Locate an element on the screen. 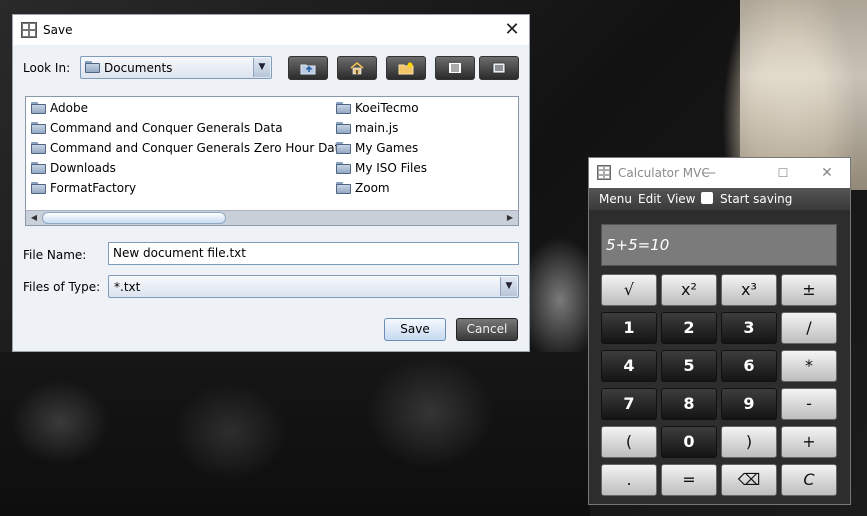 The width and height of the screenshot is (867, 516). backspace-key: ⌫ is located at coordinates (749, 480).